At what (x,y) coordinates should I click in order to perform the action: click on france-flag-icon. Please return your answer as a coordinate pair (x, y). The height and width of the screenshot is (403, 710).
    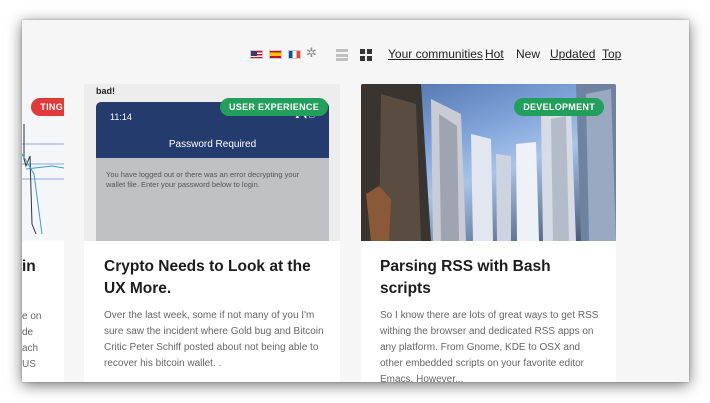
    Looking at the image, I should click on (294, 54).